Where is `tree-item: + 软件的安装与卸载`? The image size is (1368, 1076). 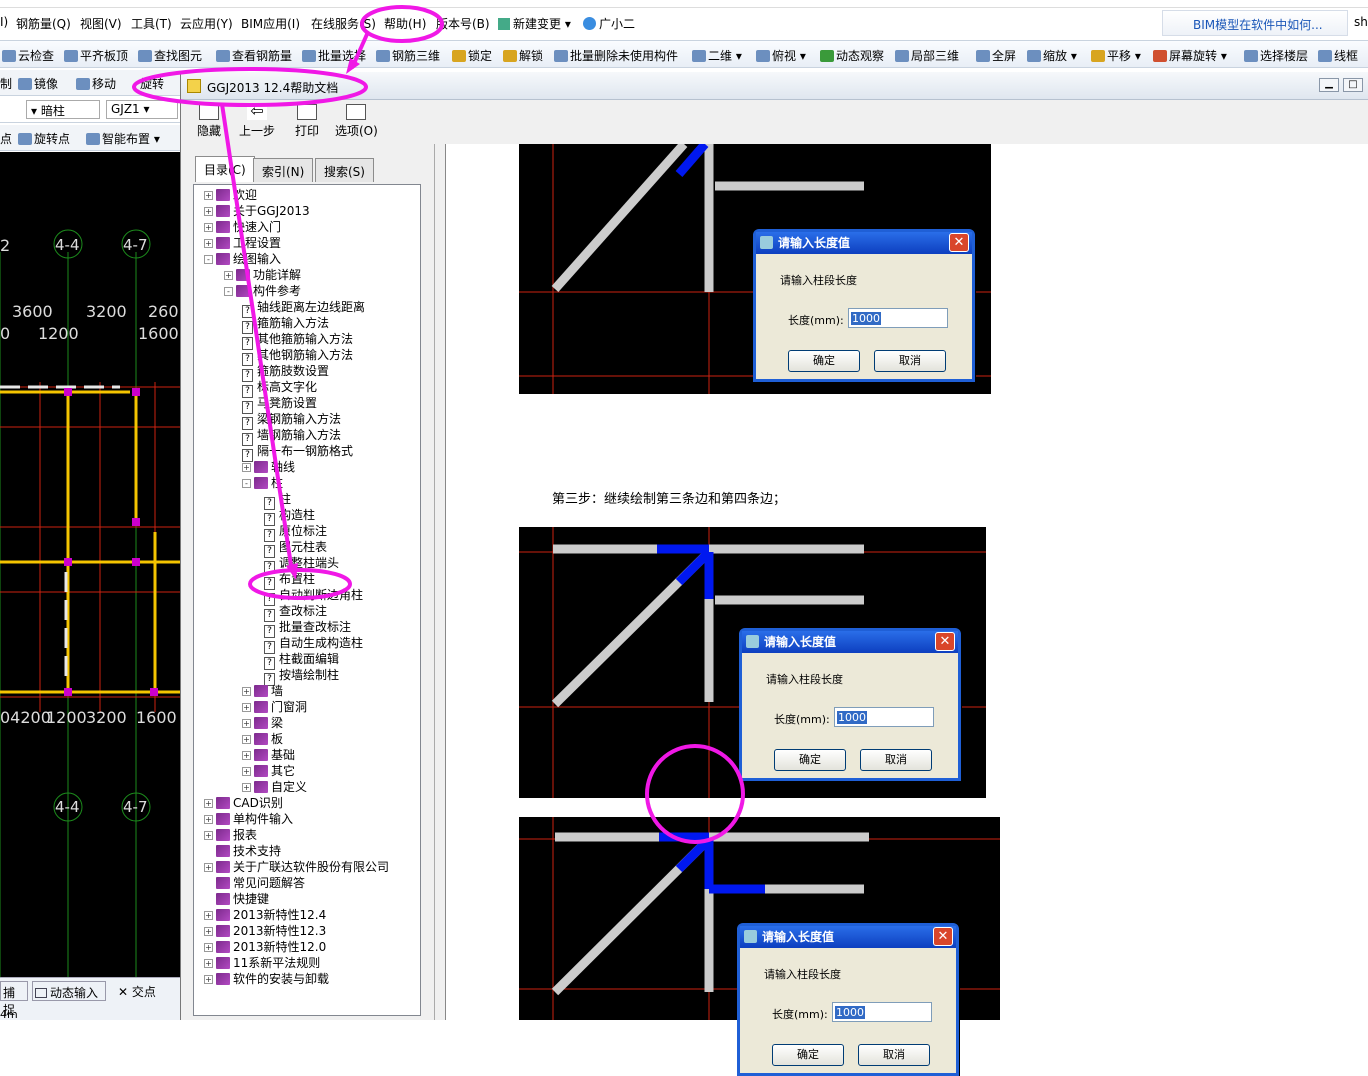 tree-item: + 软件的安装与卸载 is located at coordinates (266, 979).